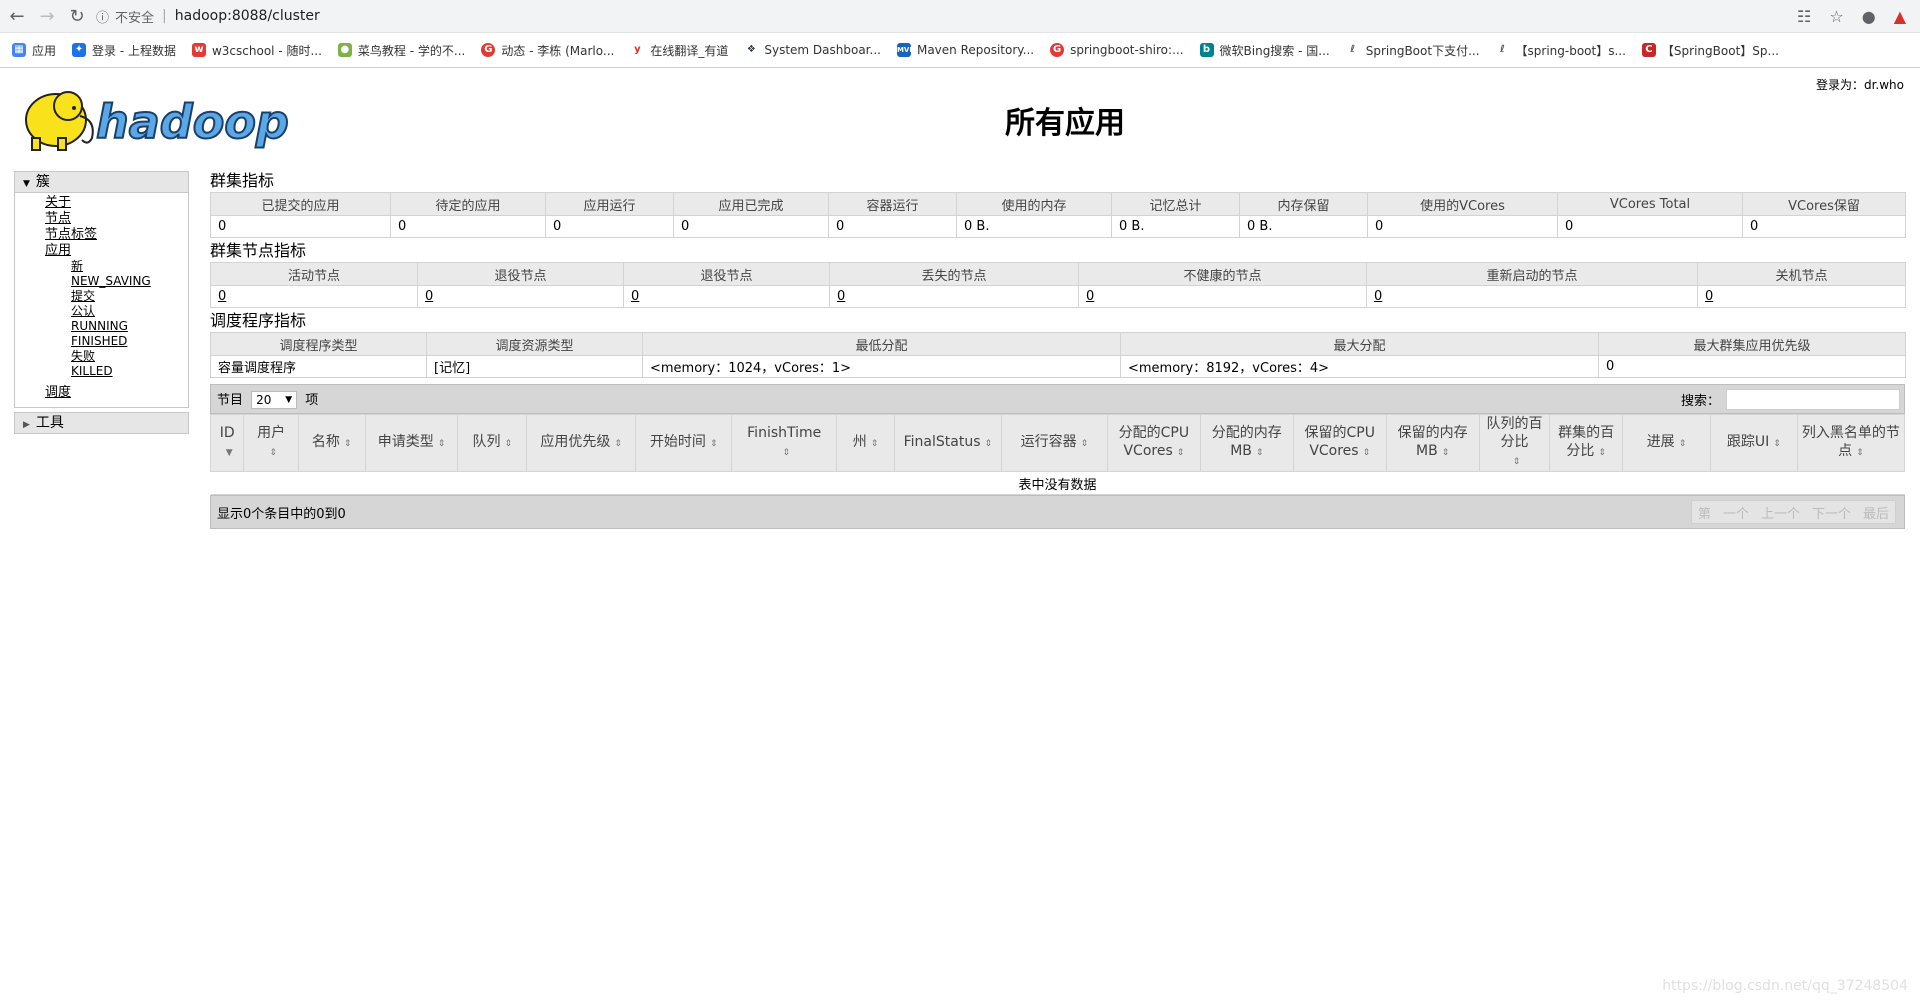  I want to click on table-cell: <memory：8192，vCores：4>, so click(1359, 366).